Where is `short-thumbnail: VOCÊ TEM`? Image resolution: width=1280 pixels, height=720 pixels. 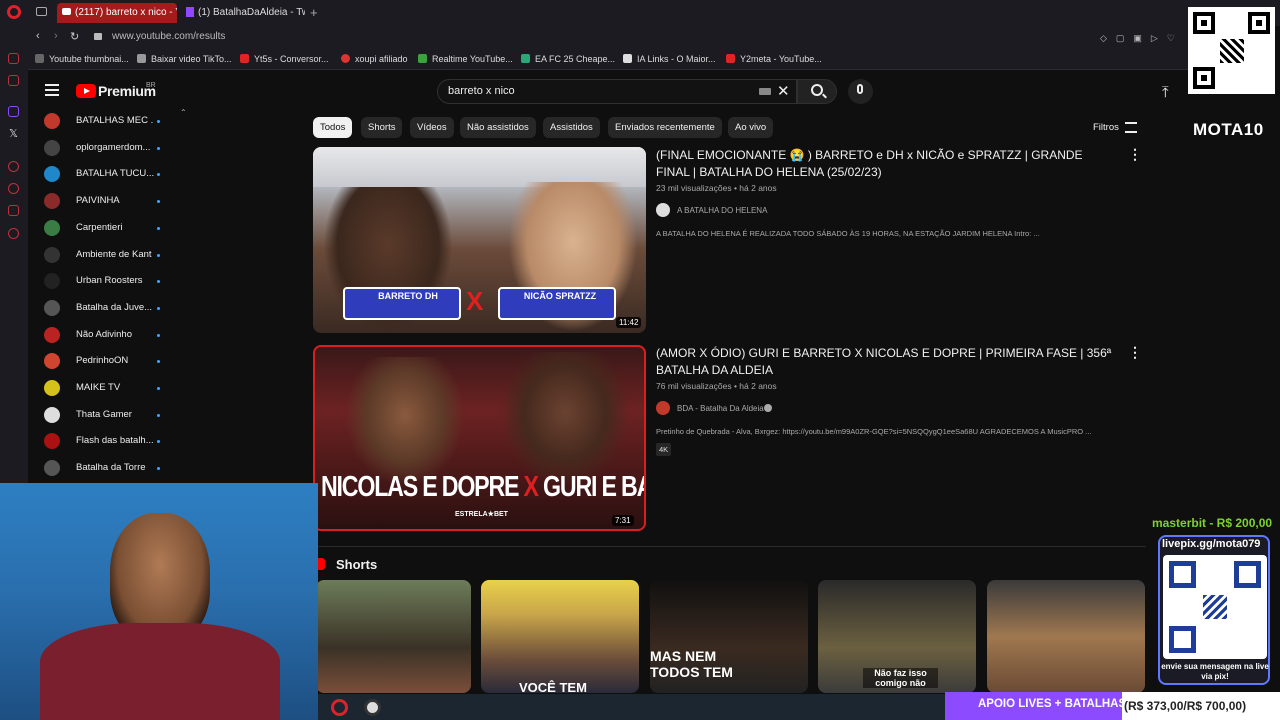
short-thumbnail: VOCÊ TEM is located at coordinates (560, 636).